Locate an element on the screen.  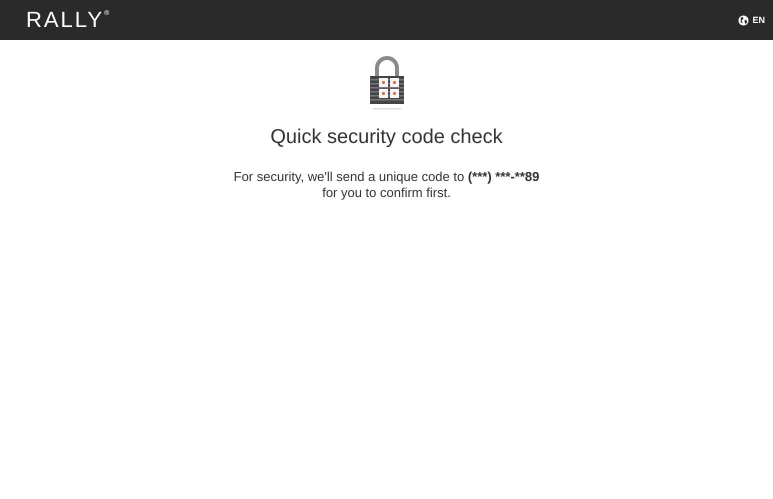
logo: RALLY$^{®}$ is located at coordinates (68, 20).